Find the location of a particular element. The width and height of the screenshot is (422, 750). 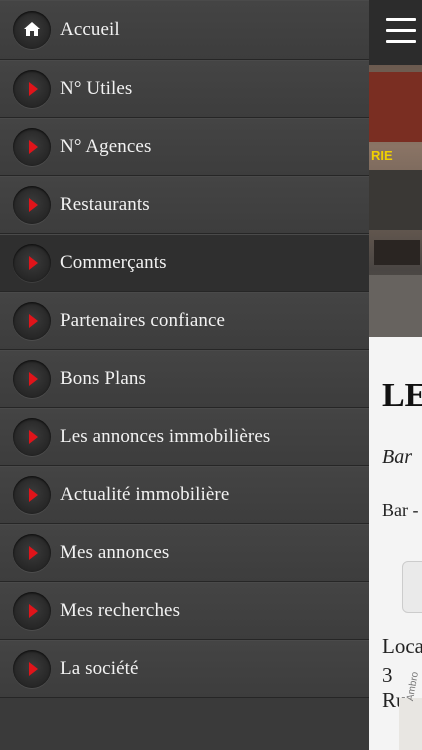

menu-item-partenaires-confiance: Partenaires confiance is located at coordinates (184, 321).